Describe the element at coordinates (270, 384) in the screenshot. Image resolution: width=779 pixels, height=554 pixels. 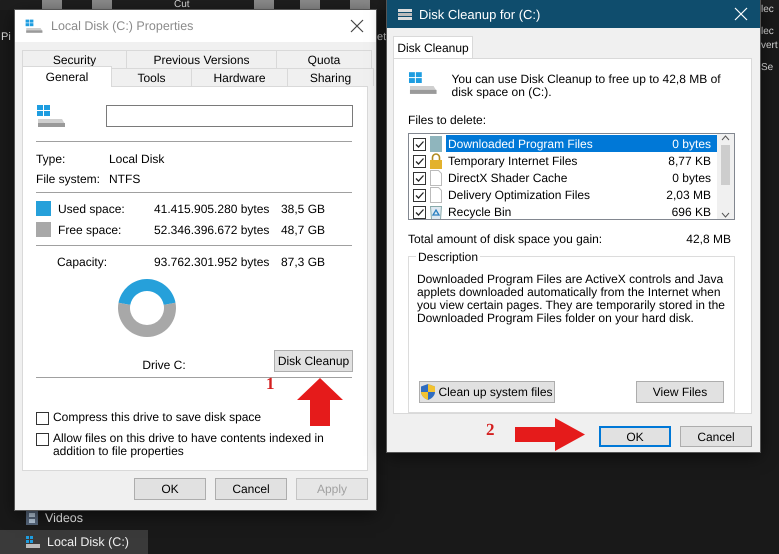
I see `step-number: 1` at that location.